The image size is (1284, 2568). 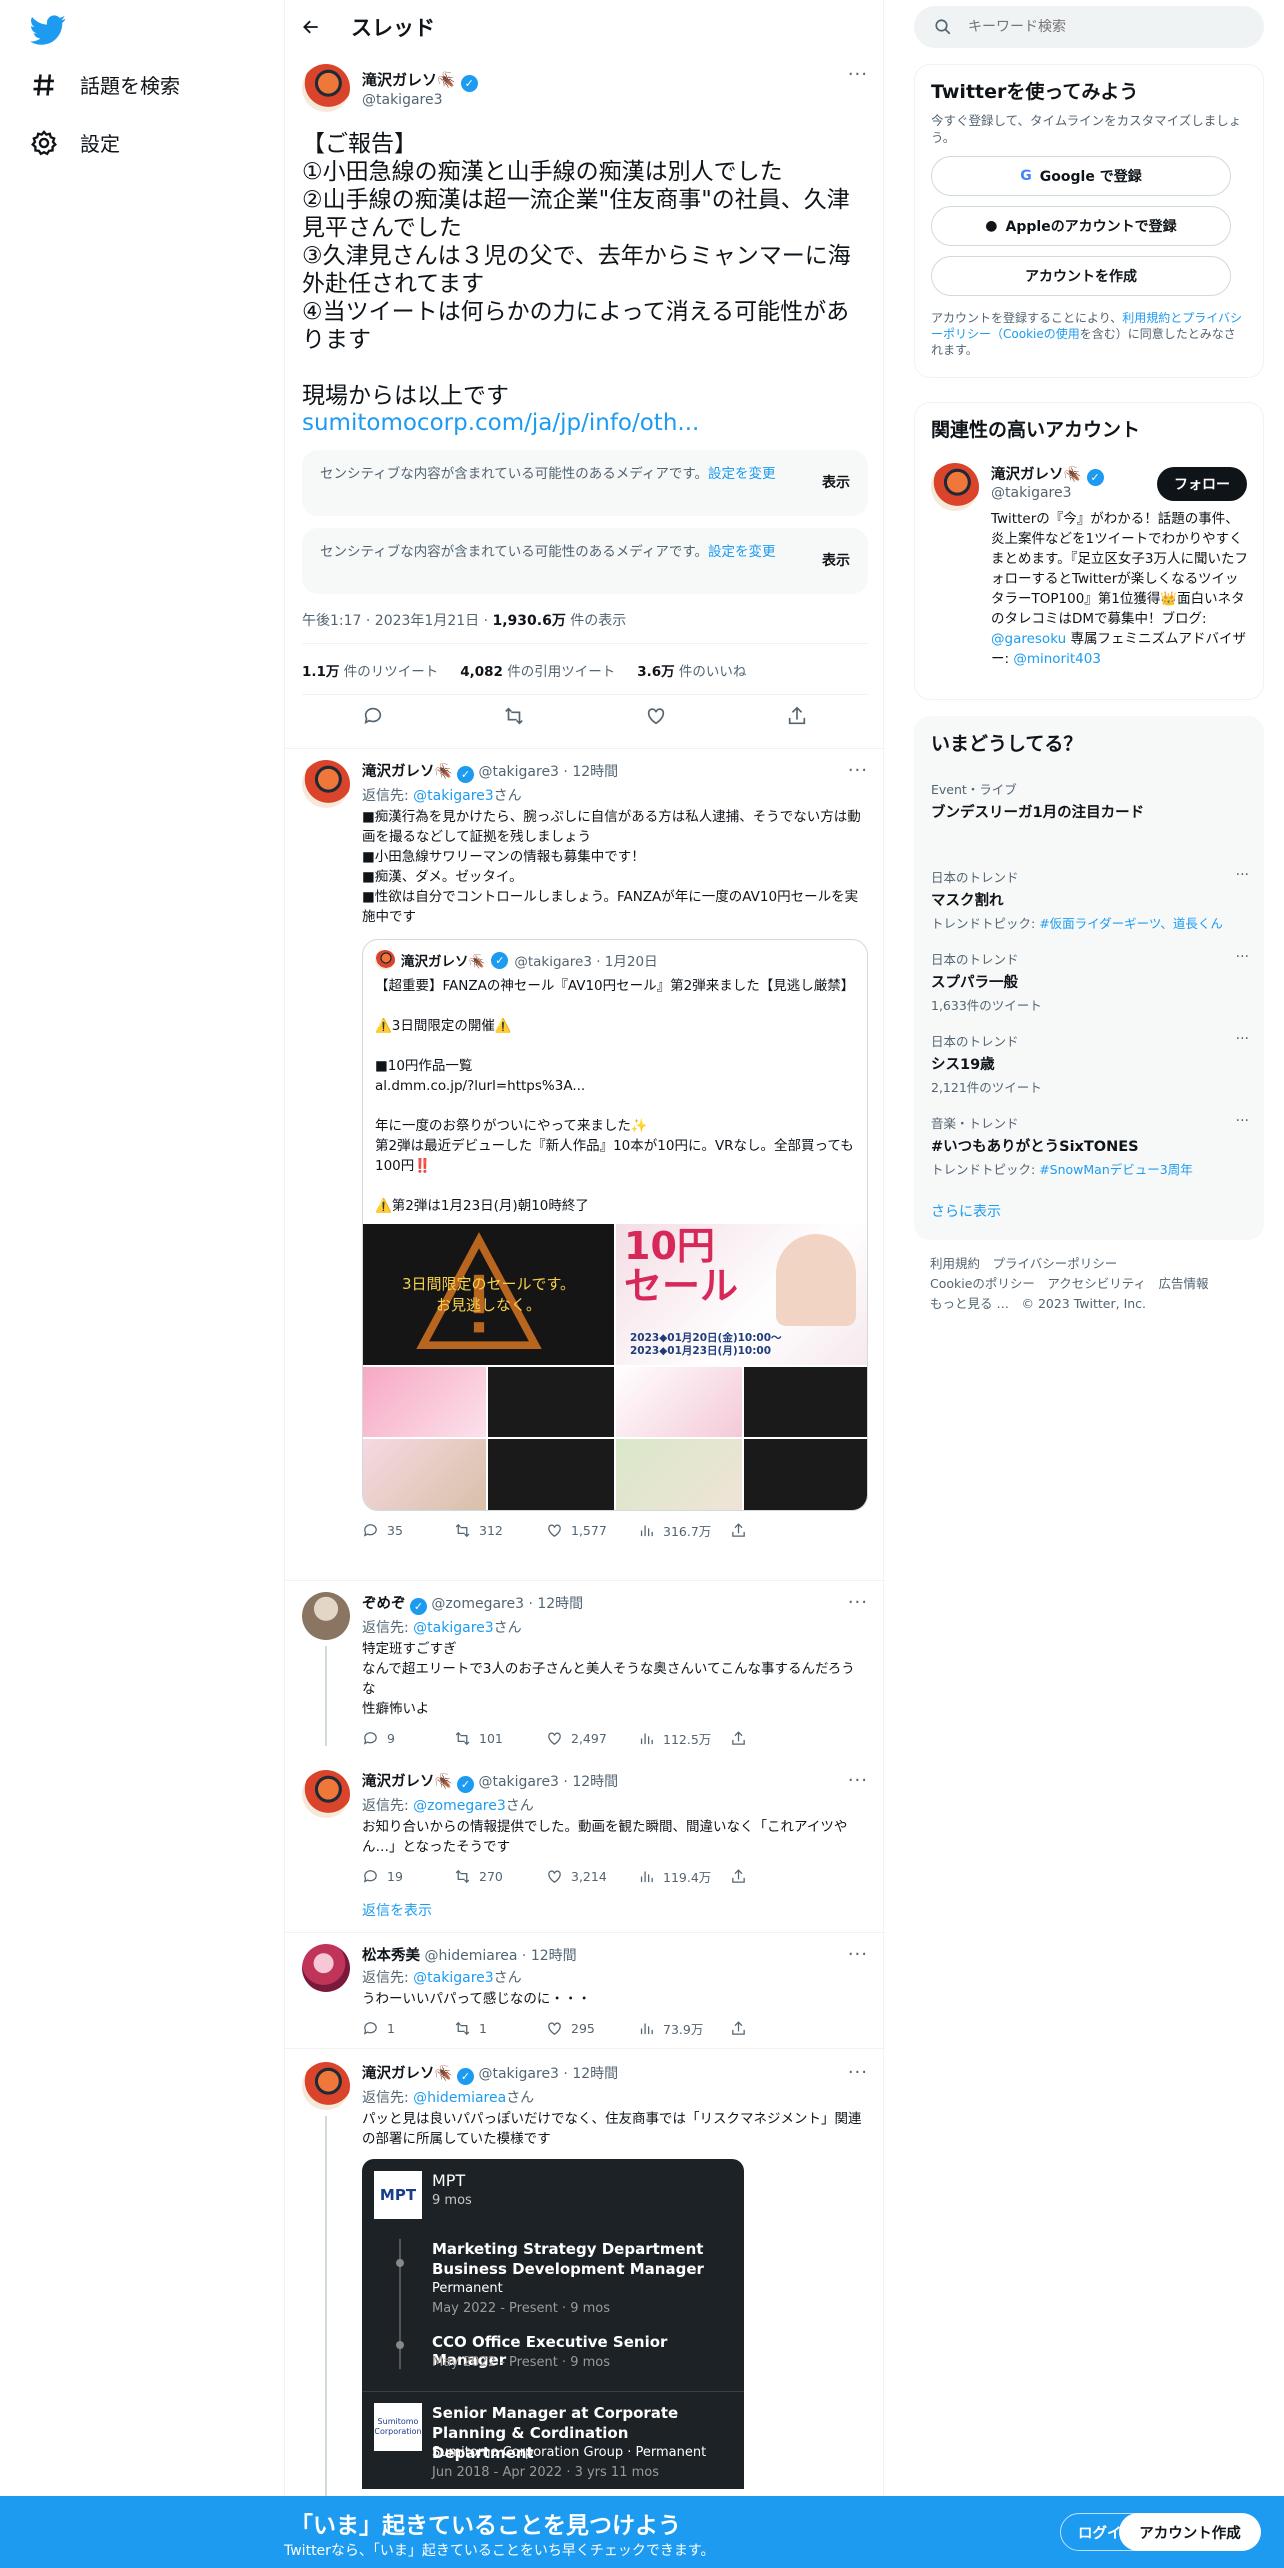 I want to click on like-icon, so click(x=656, y=716).